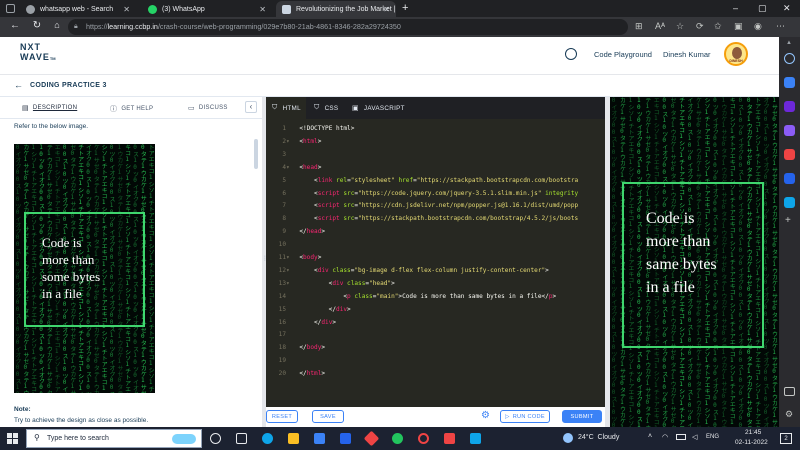 Image resolution: width=800 pixels, height=450 pixels. I want to click on browser-tab-active: Revolutionizing the Job Market | ✕, so click(336, 9).